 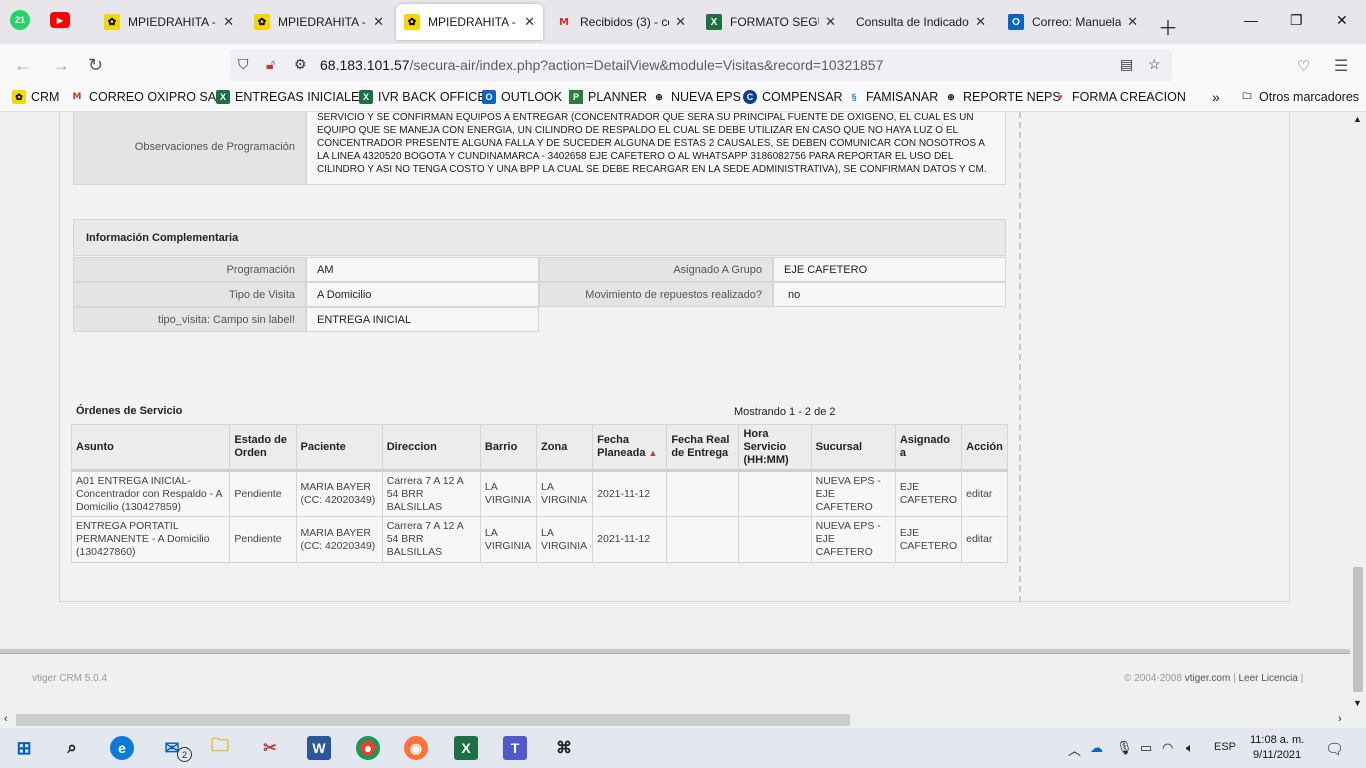 What do you see at coordinates (262, 22) in the screenshot?
I see `vtiger-icon: ✿` at bounding box center [262, 22].